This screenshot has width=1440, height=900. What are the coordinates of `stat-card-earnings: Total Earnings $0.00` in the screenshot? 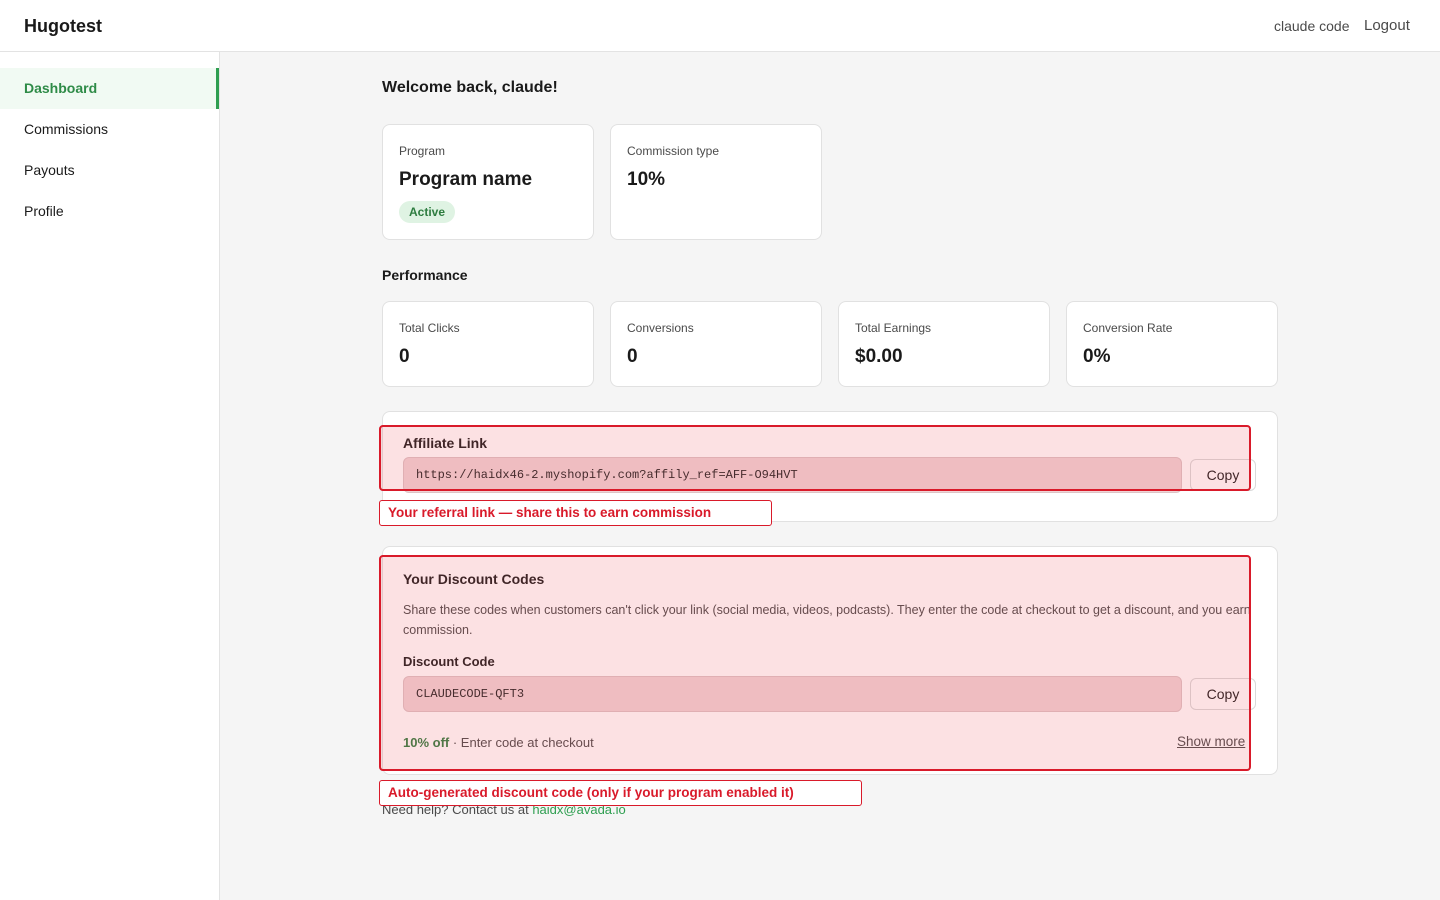 It's located at (944, 344).